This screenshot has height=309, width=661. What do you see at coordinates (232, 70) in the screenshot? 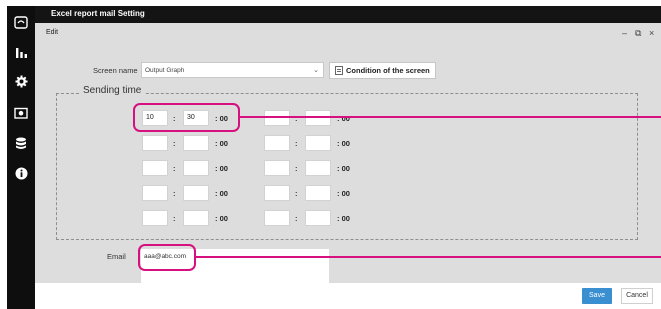
I see `screen-name-select: Output Graph ⌄` at bounding box center [232, 70].